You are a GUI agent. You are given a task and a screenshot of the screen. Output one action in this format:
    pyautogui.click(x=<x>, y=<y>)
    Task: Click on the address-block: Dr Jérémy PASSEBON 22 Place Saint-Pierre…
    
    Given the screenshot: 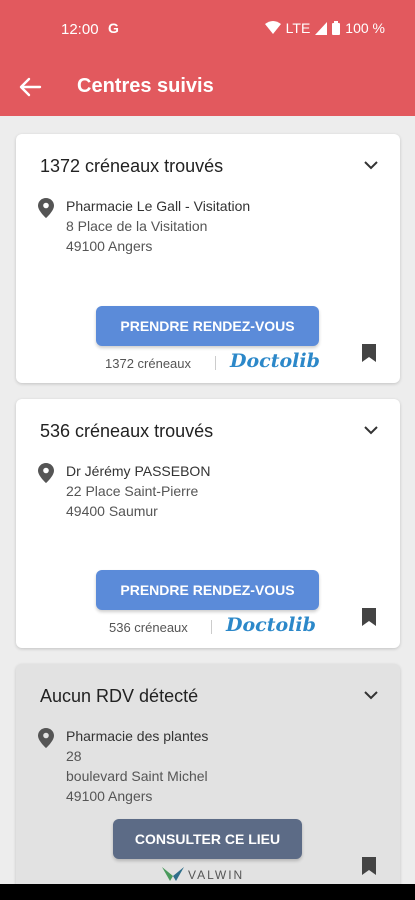 What is the action you would take?
    pyautogui.click(x=138, y=491)
    